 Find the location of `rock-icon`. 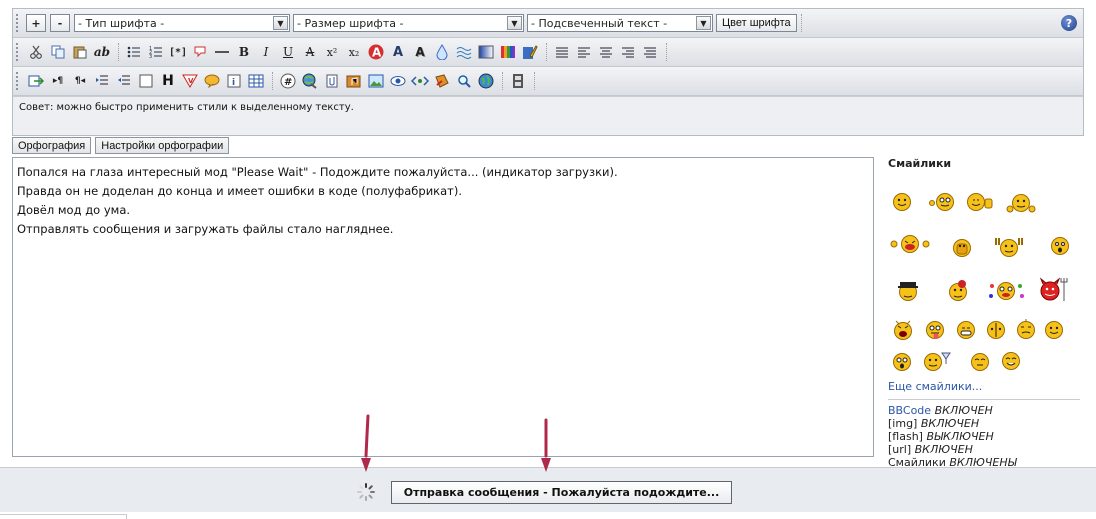

rock-icon is located at coordinates (1009, 247).